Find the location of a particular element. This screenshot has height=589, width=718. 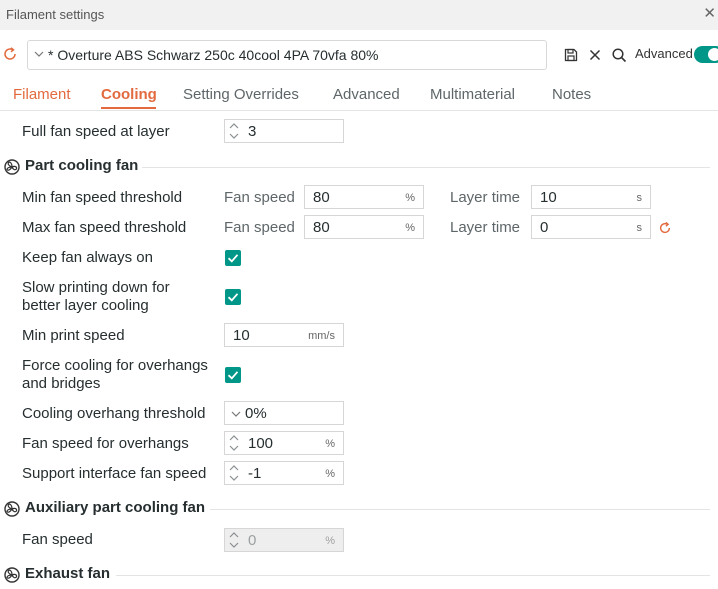

section-title: Auxiliary part cooling fan is located at coordinates (115, 507).